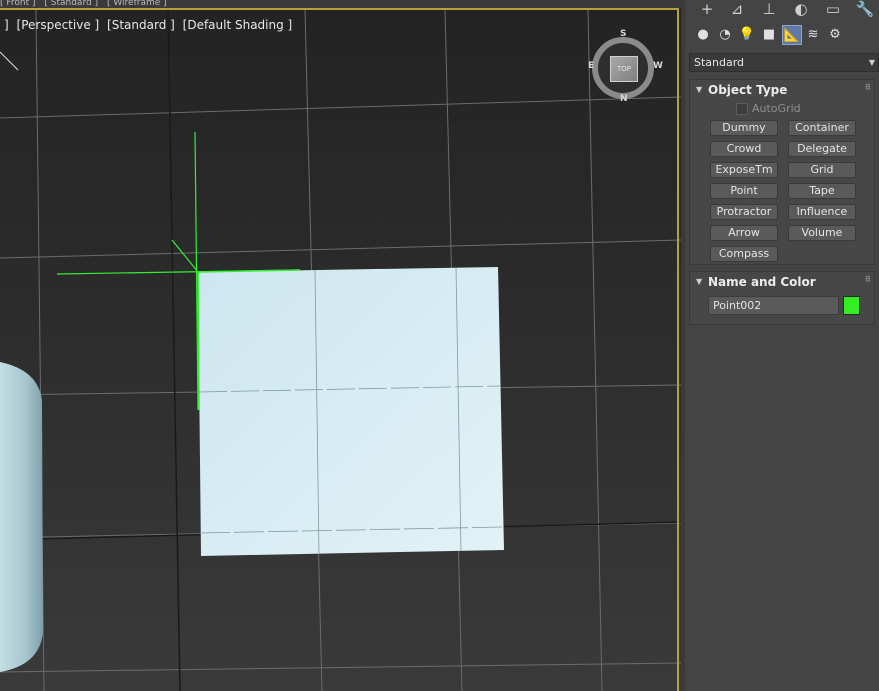 This screenshot has width=879, height=691. I want to click on delegate-button: Delegate, so click(822, 149).